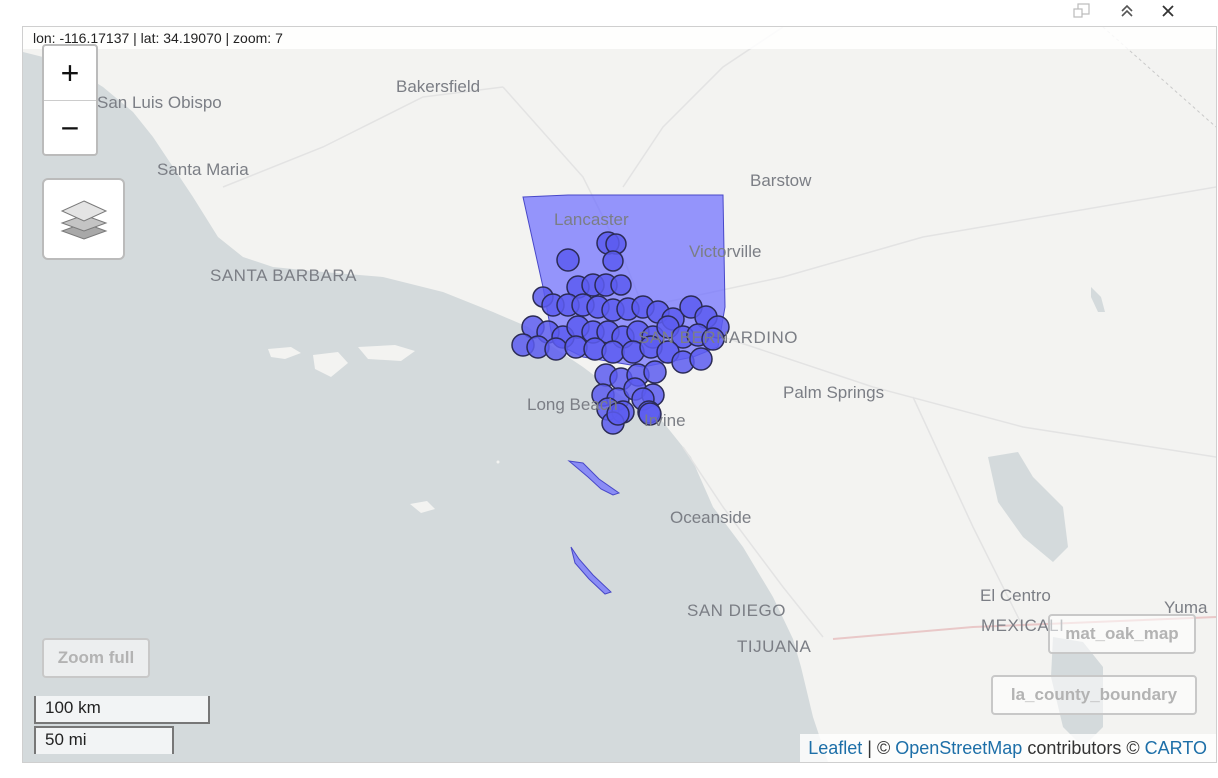  I want to click on scale-bar-km: 100 km, so click(122, 710).